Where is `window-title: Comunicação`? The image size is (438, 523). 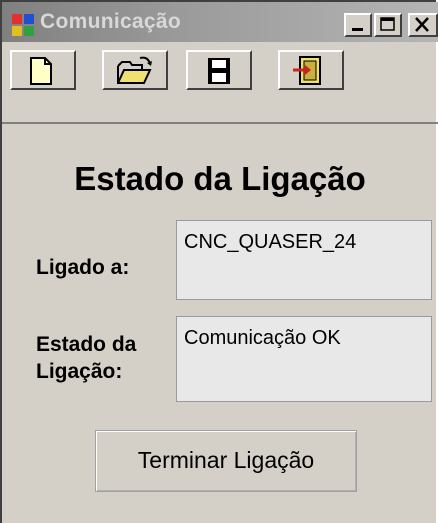 window-title: Comunicação is located at coordinates (110, 21).